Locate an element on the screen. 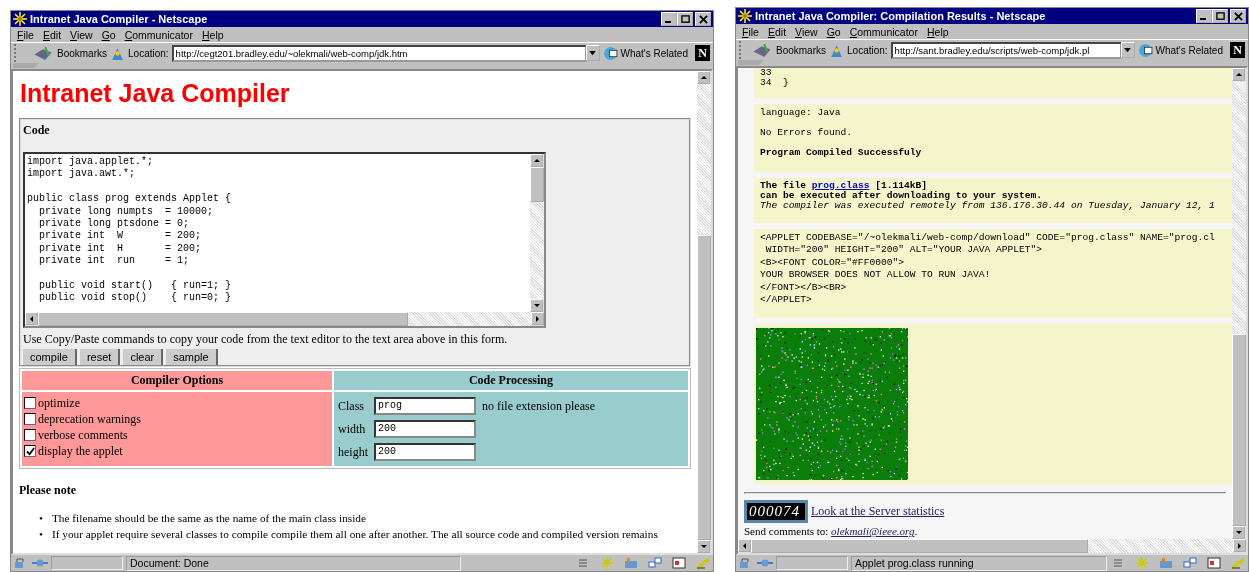 The image size is (1249, 572). checkbox-label: optimize is located at coordinates (59, 403).